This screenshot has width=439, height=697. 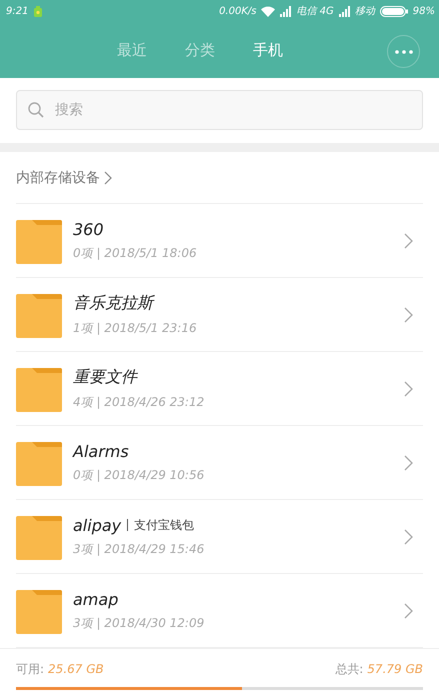 What do you see at coordinates (139, 402) in the screenshot?
I see `folder-details: 4项 | 2018/4/26 23:12` at bounding box center [139, 402].